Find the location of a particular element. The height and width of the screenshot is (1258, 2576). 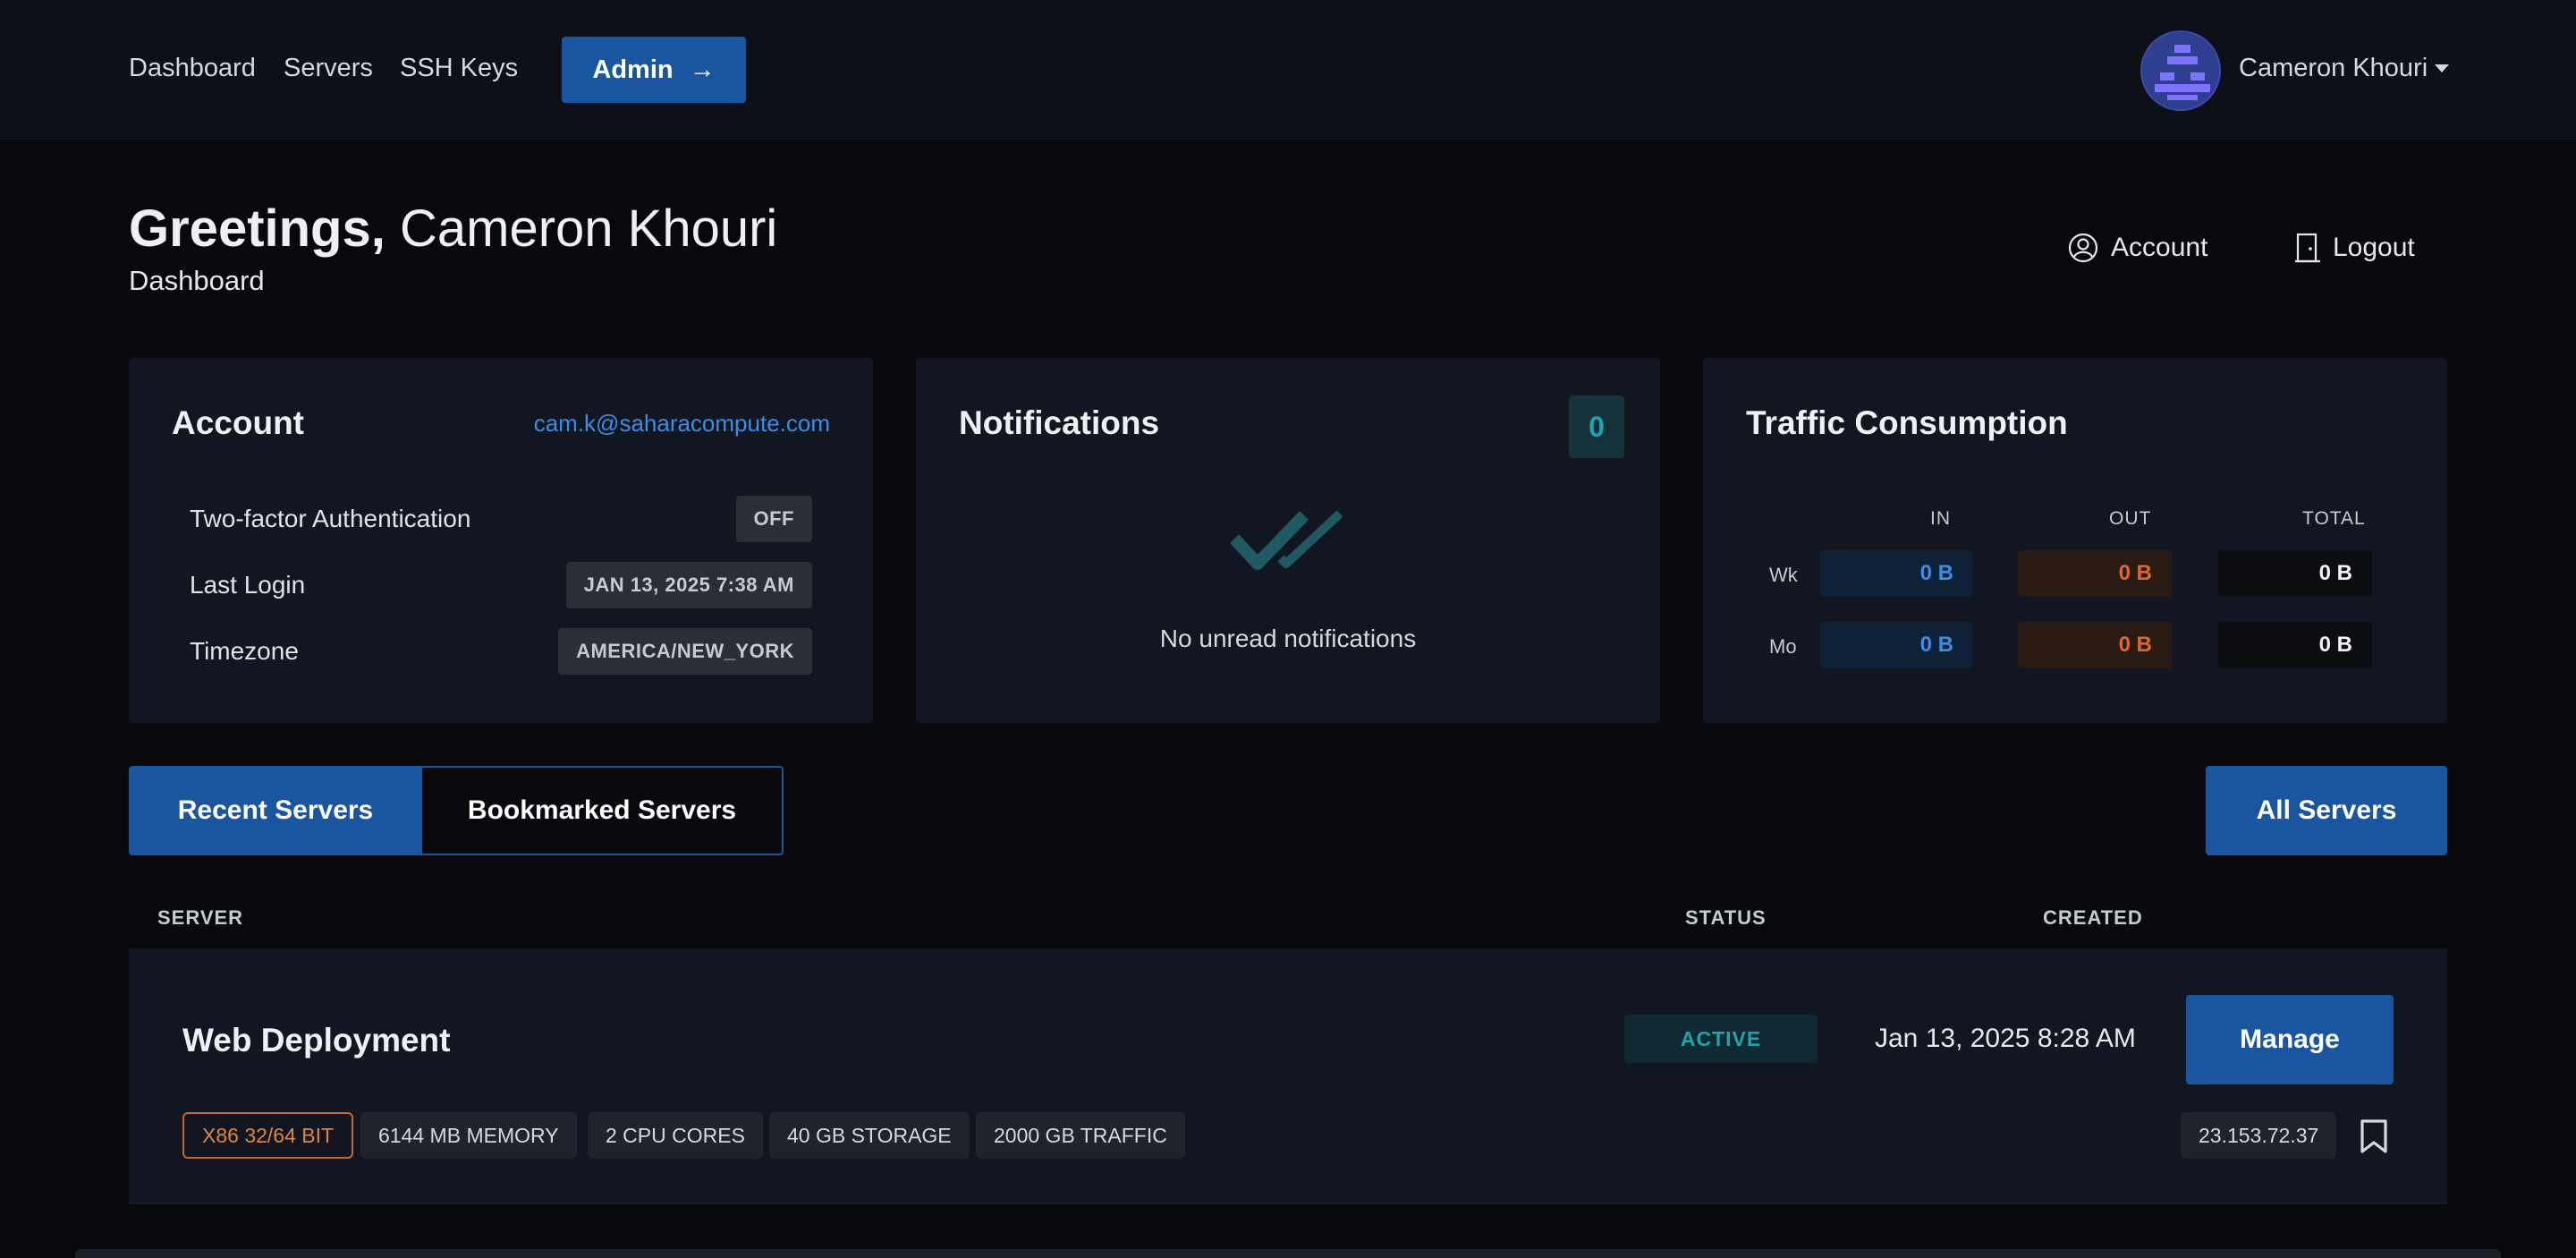

tab-bookmarked-servers: Bookmarked Servers is located at coordinates (603, 810).